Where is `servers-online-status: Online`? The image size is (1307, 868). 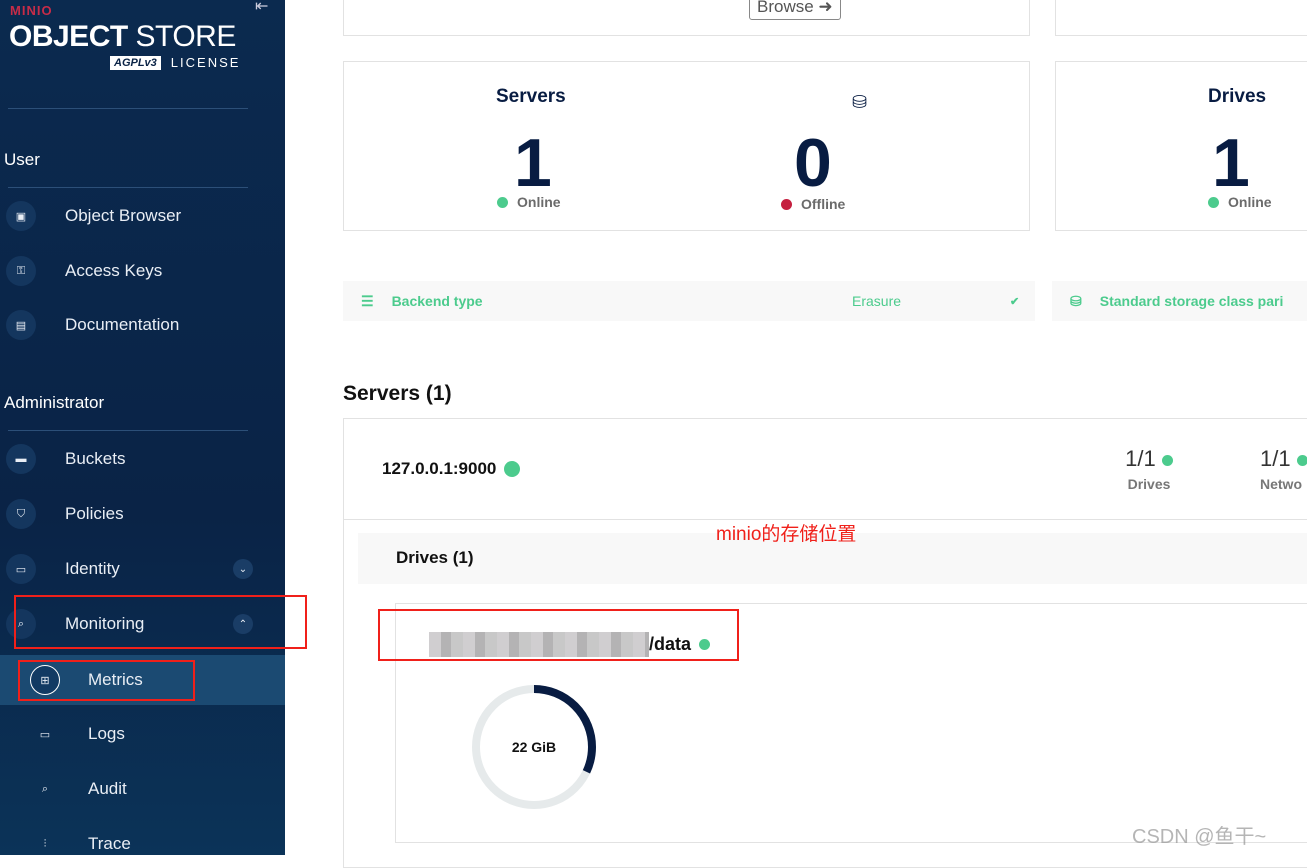
servers-online-status: Online is located at coordinates (529, 202).